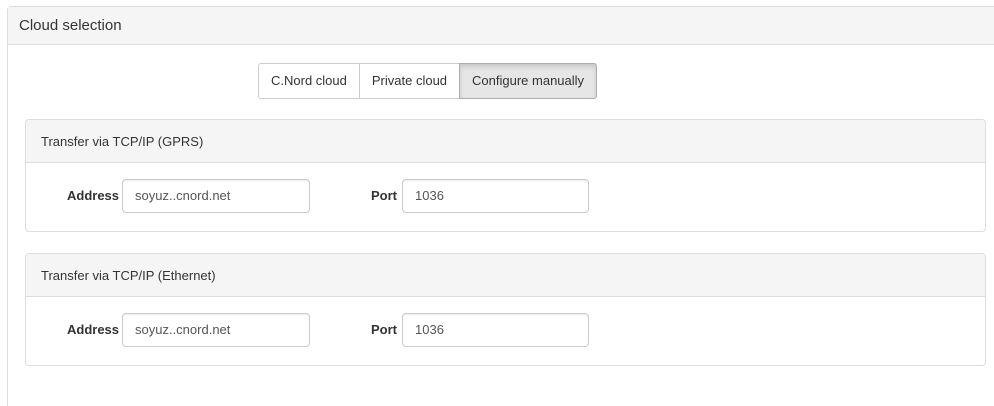  I want to click on ethernet-address-label: Address, so click(93, 329).